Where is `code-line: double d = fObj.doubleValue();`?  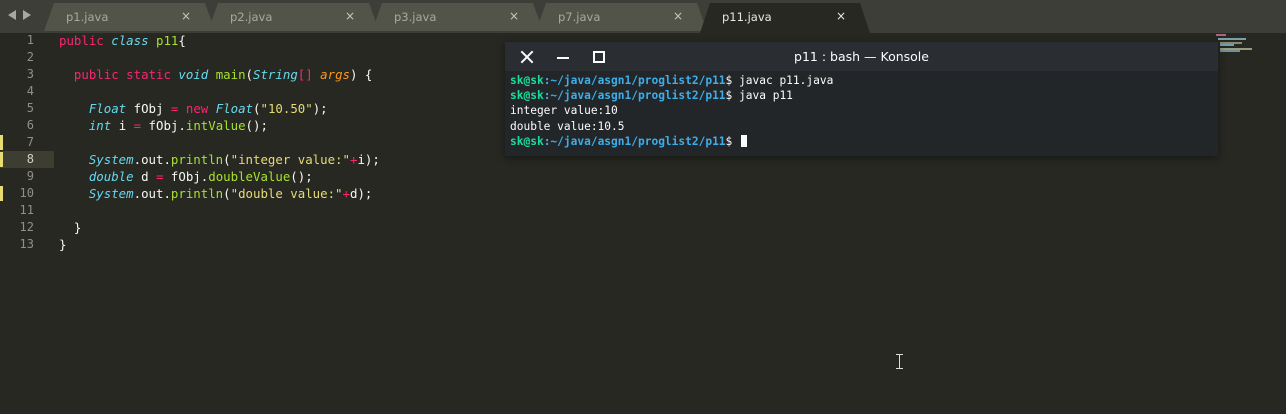
code-line: double d = fObj.doubleValue(); is located at coordinates (219, 176).